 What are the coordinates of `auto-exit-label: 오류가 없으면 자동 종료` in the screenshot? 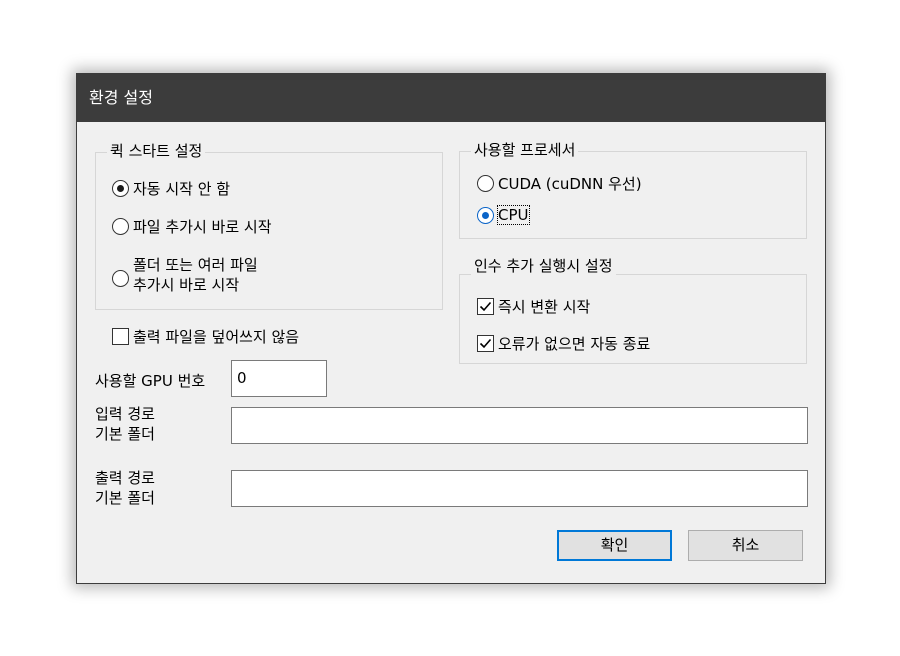 It's located at (574, 344).